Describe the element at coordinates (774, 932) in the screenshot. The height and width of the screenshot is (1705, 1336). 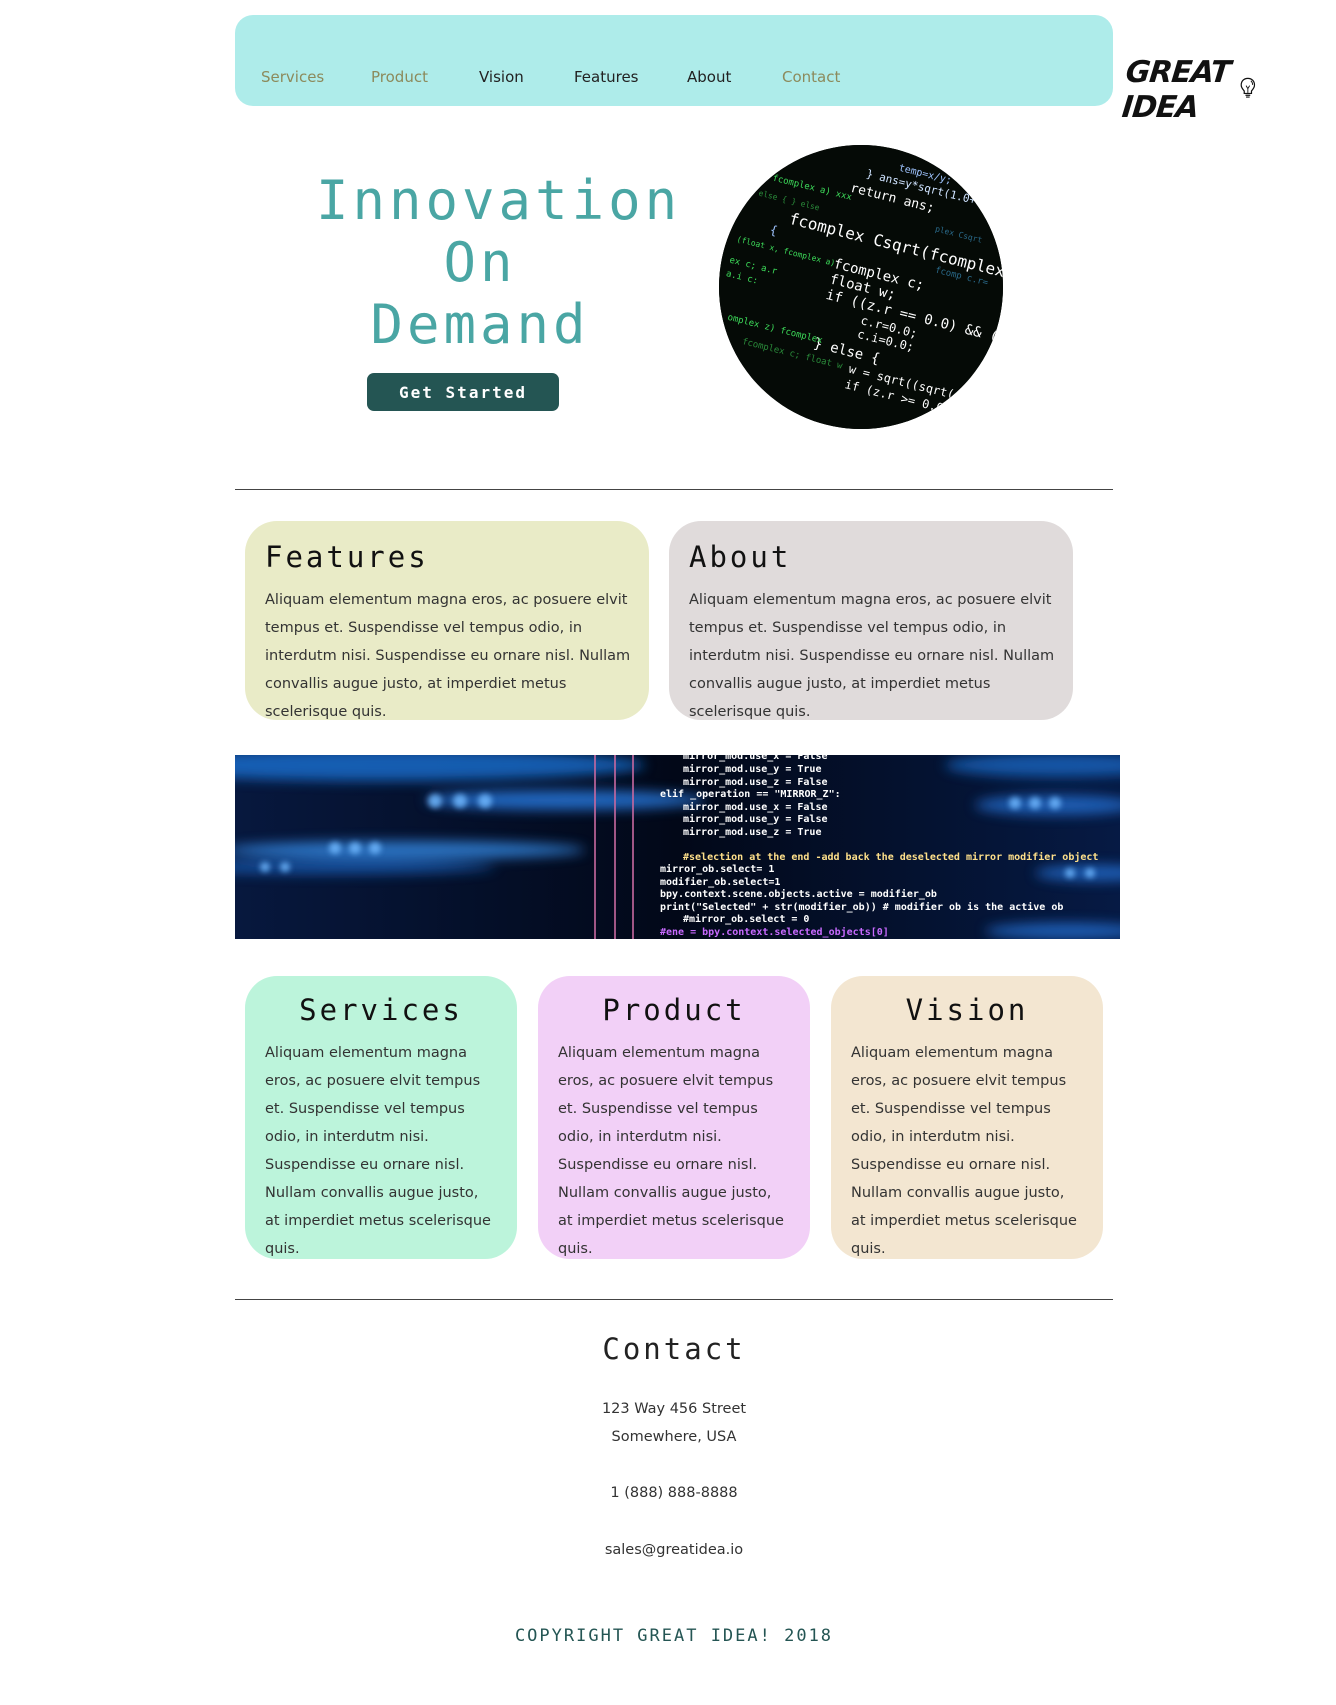
I see `svg-text:#ene = bpy.context.selected_ob: #ene = bpy.context.selected_objects[0]` at that location.